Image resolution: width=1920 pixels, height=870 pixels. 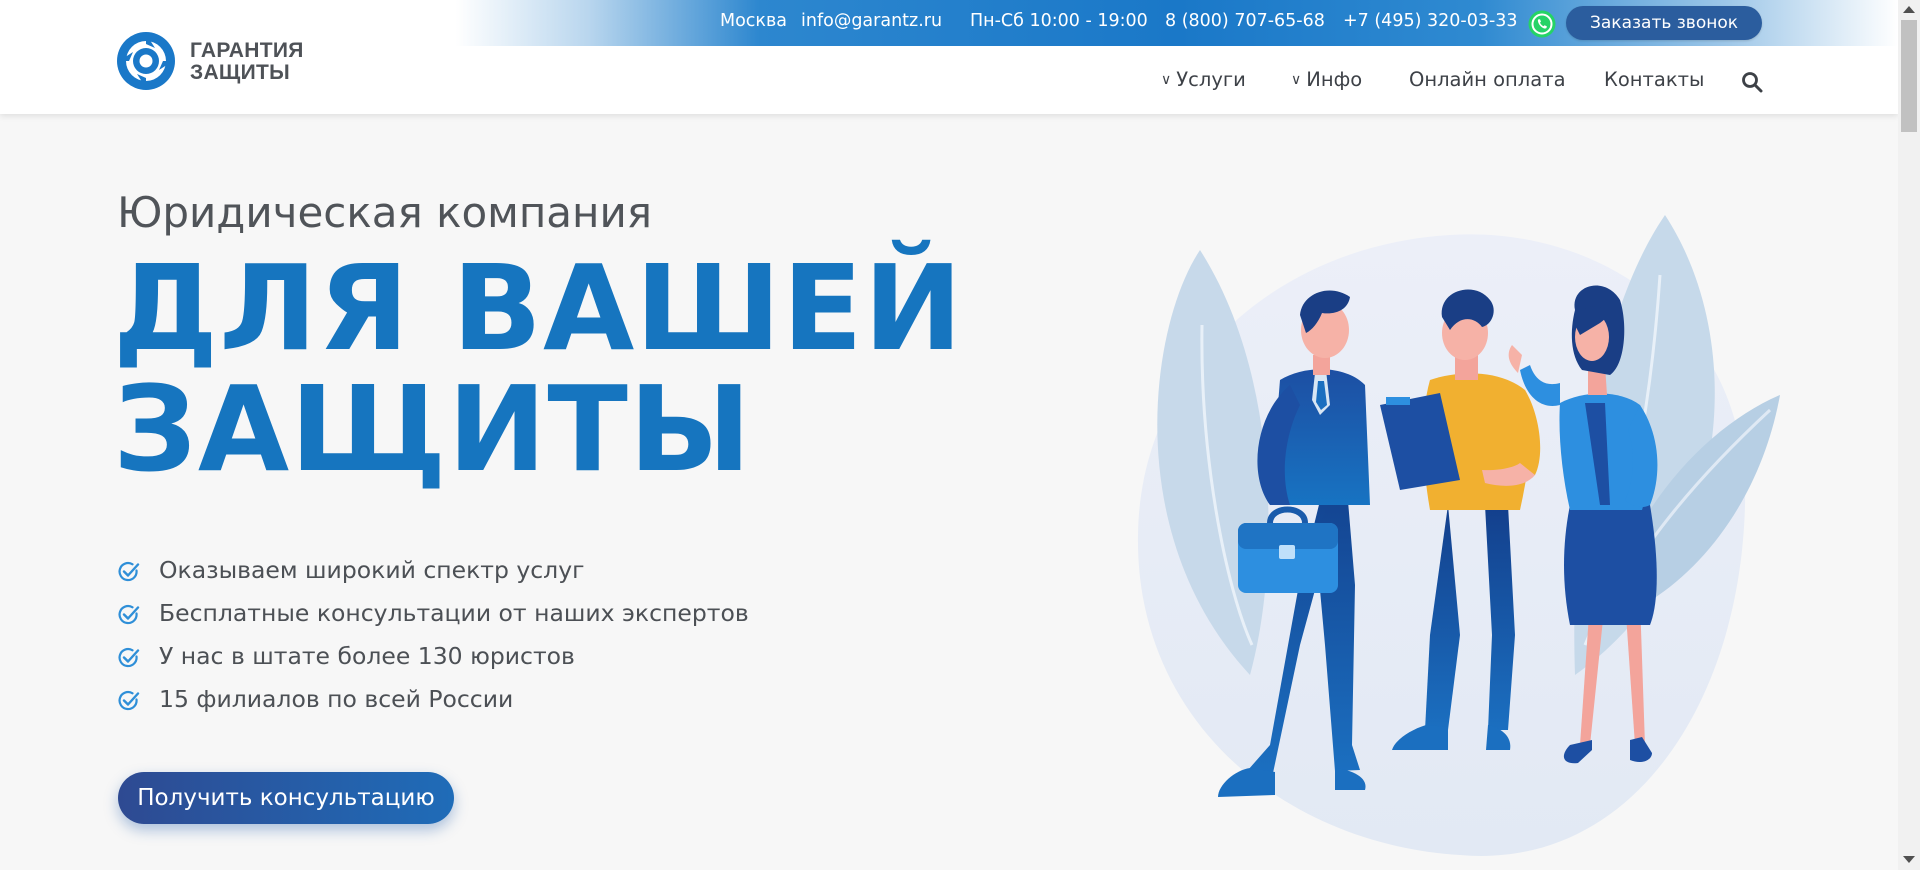 I want to click on hero-headline-line-2: ЗАЩИТЫ, so click(x=433, y=429).